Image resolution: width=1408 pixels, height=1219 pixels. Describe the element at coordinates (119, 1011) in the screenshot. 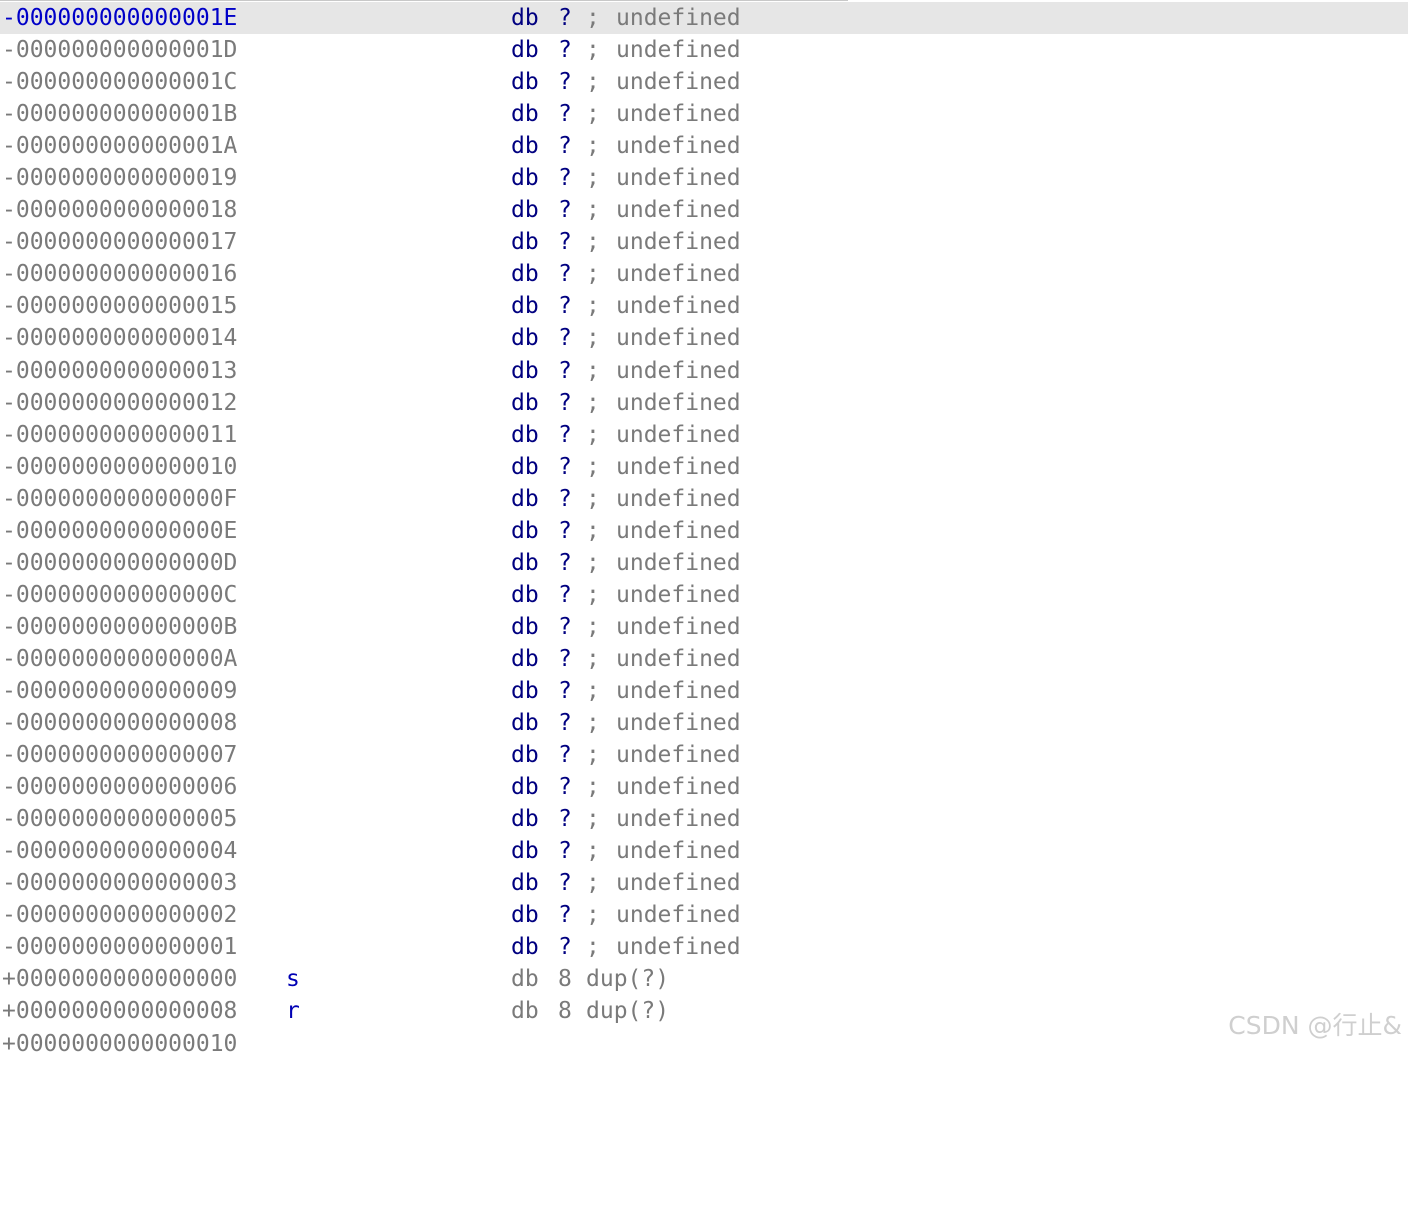

I see `row-offset: +0000000000000008` at that location.